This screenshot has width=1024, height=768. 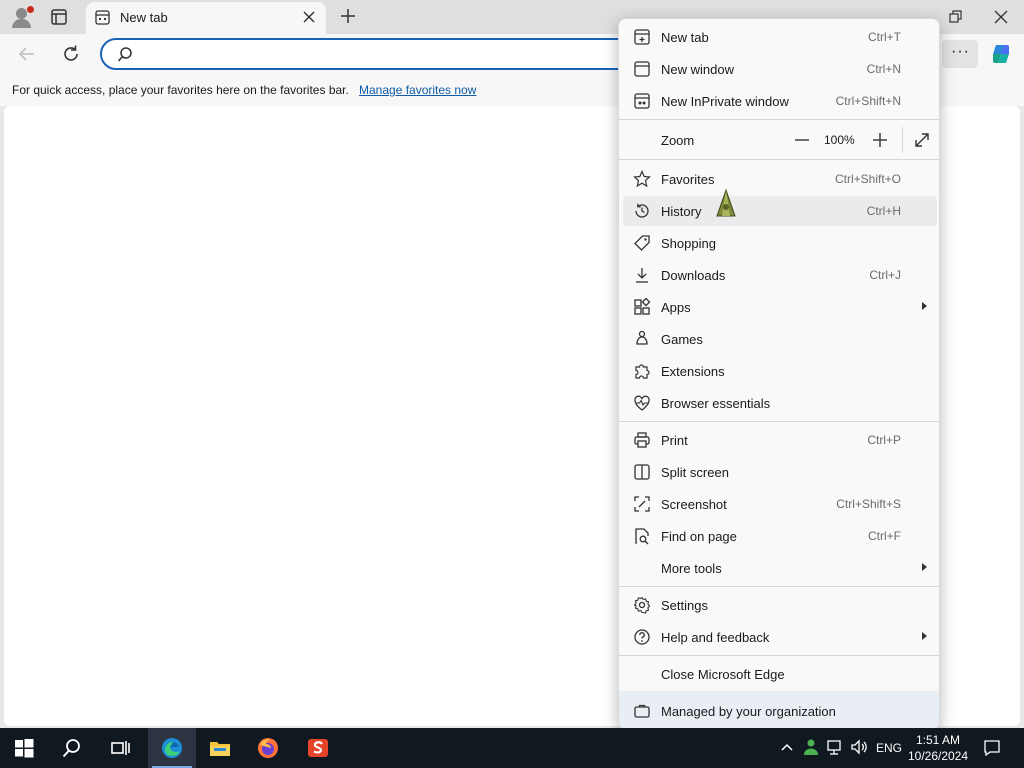 I want to click on network-icon, so click(x=835, y=747).